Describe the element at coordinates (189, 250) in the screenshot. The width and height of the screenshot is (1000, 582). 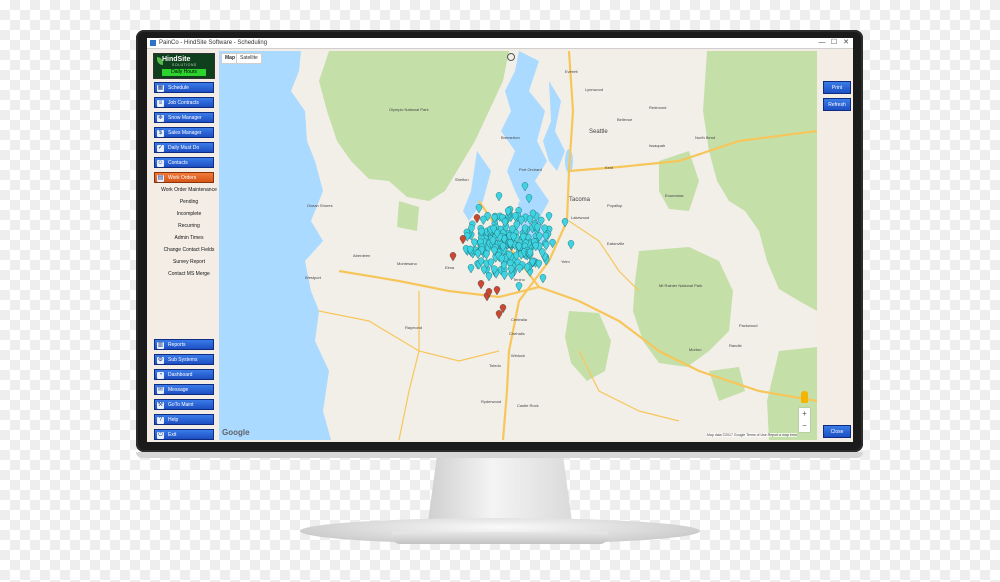
I see `submenu-item-change-contact-fields: Change Contact Fields` at that location.